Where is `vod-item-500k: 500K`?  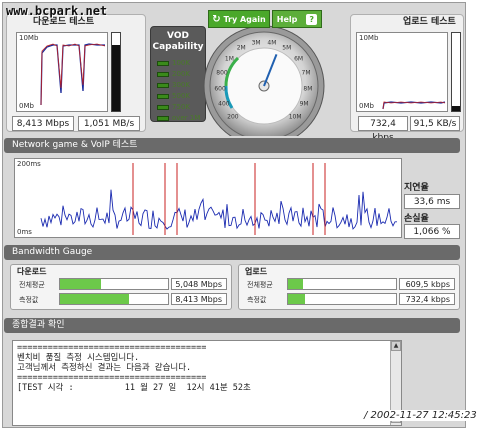
vod-item-500k: 500K is located at coordinates (173, 96).